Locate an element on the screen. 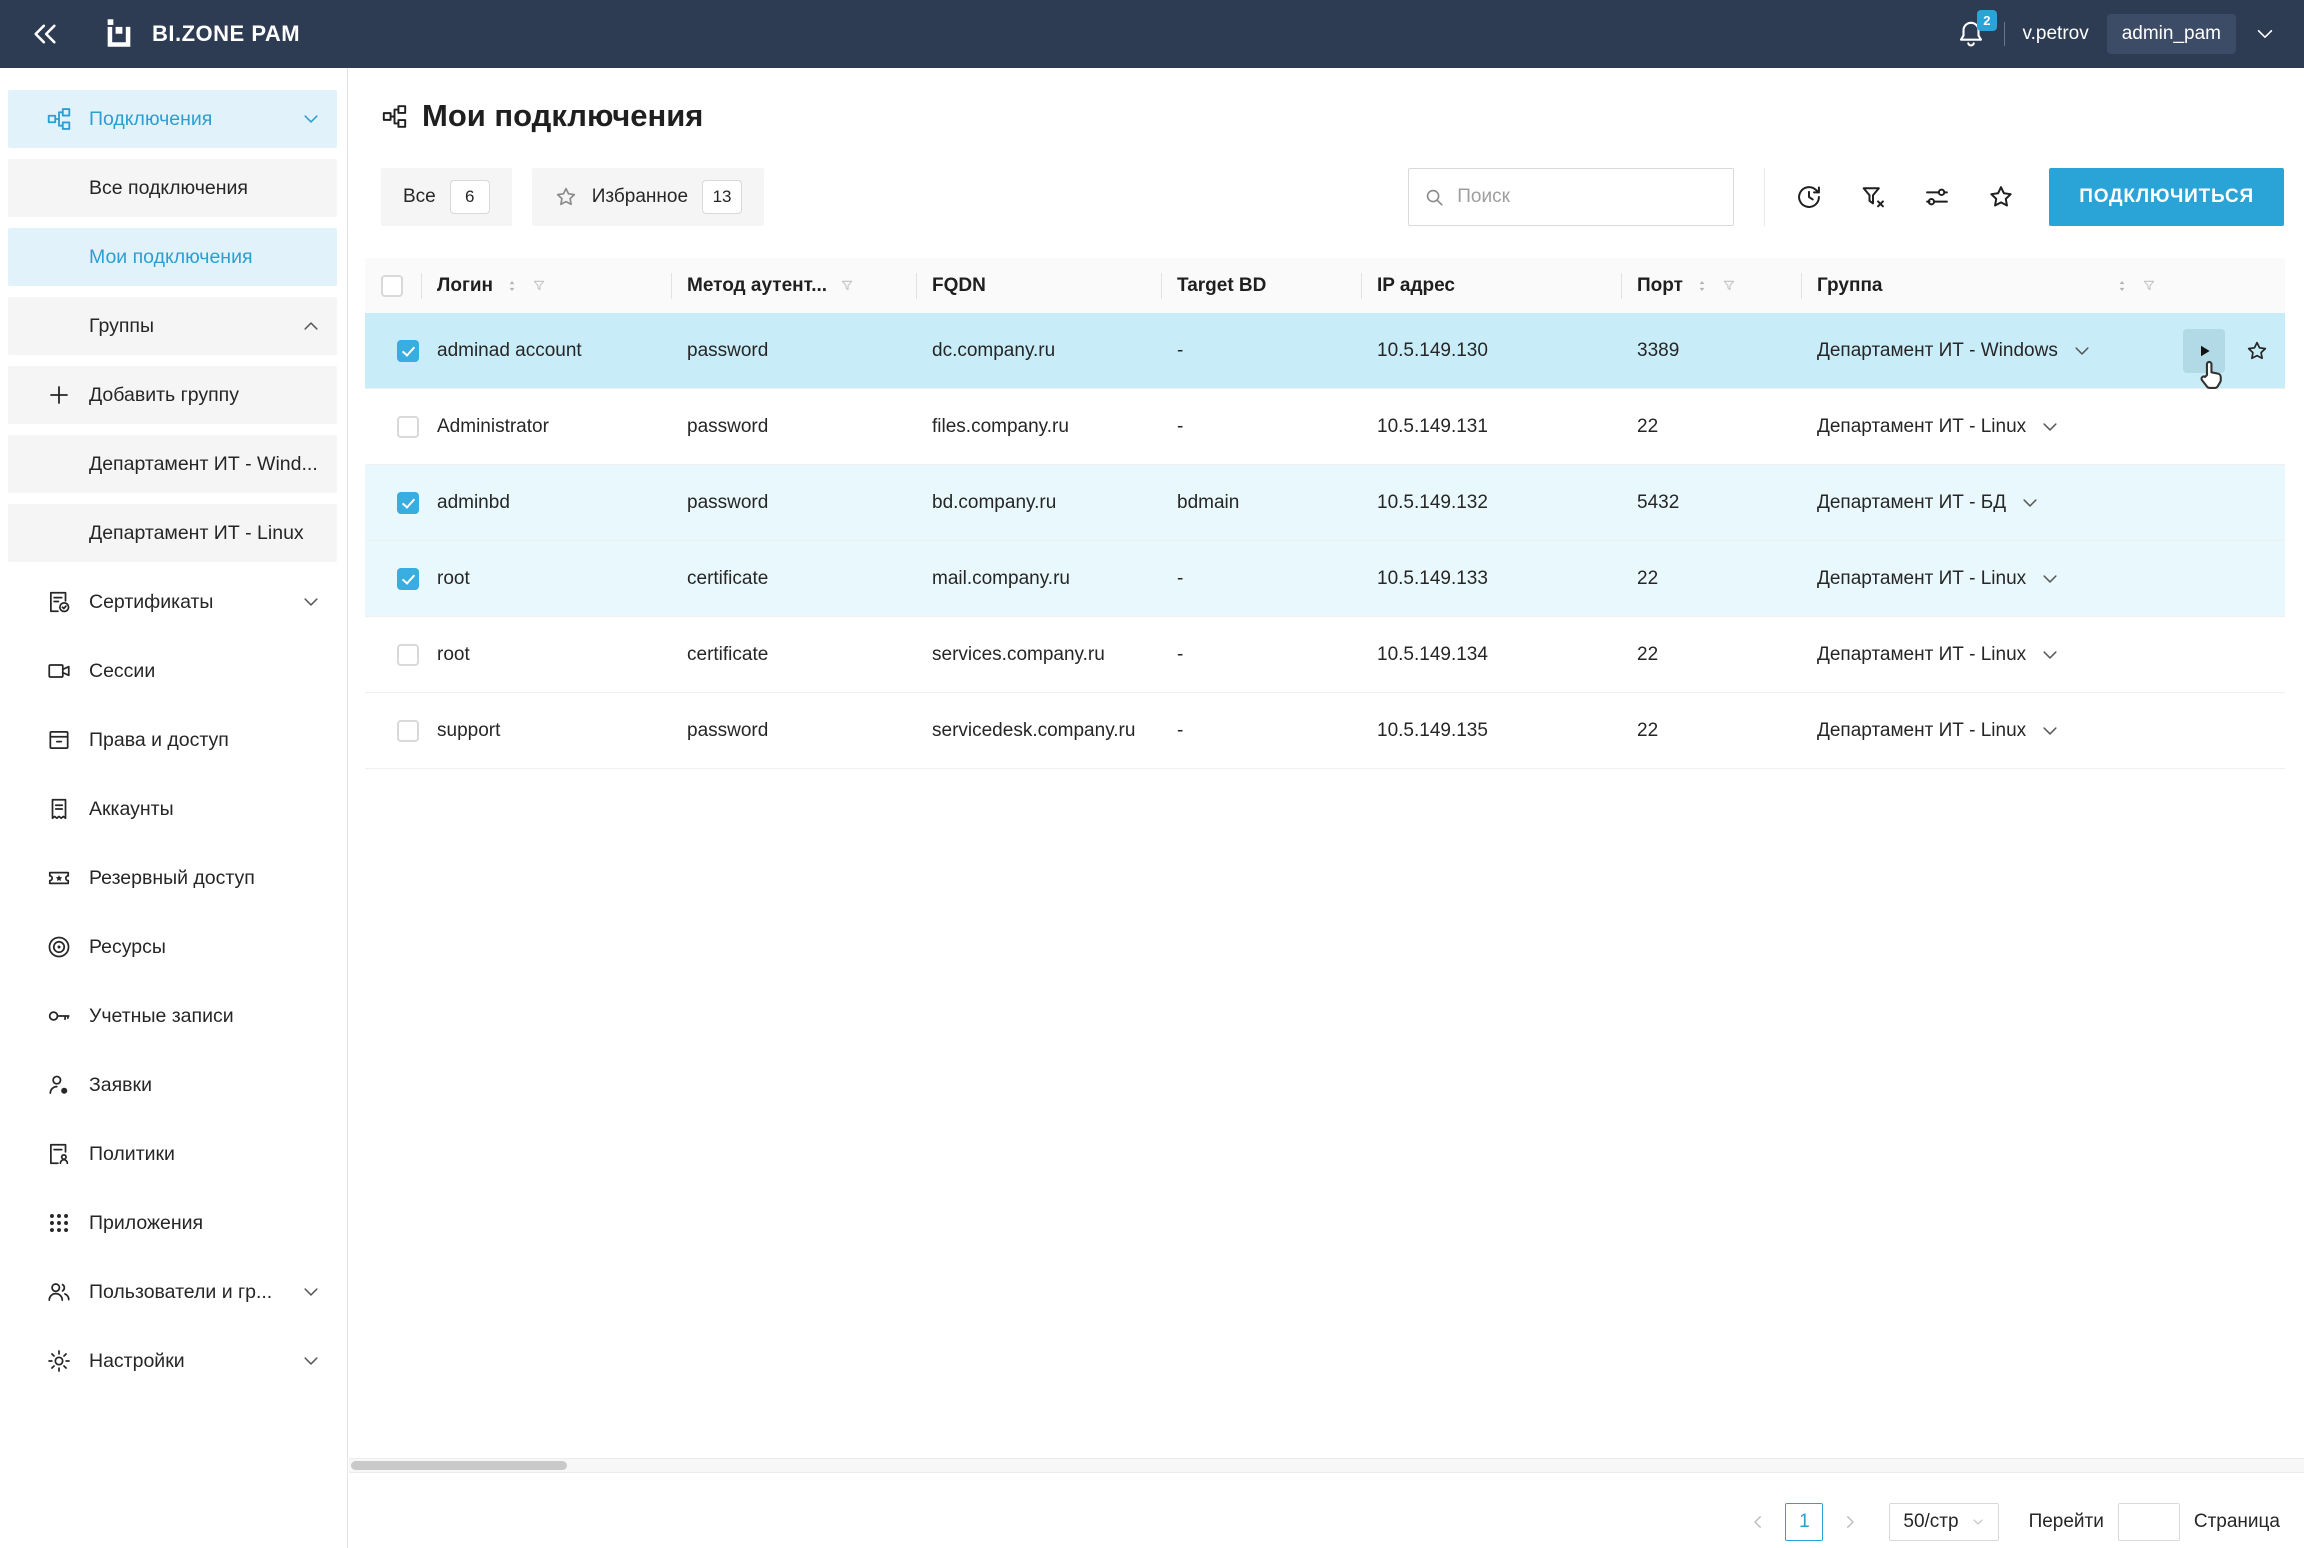  notifications-button: 2 is located at coordinates (1976, 29).